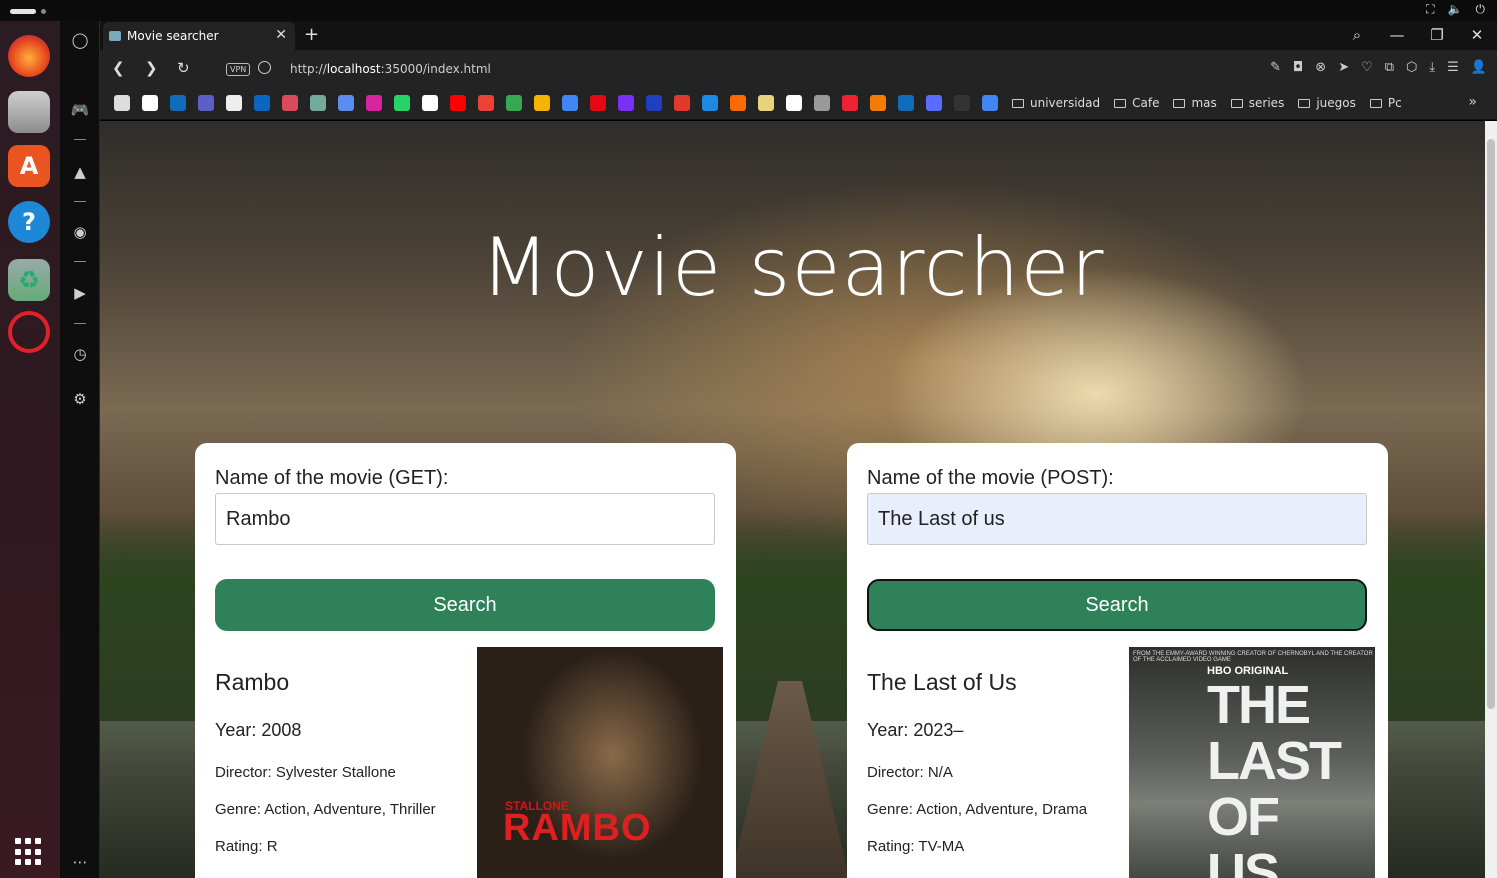 The width and height of the screenshot is (1497, 878). Describe the element at coordinates (118, 68) in the screenshot. I see `back-icon: ❮` at that location.